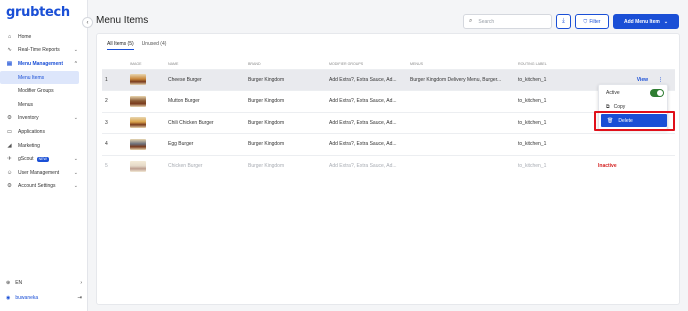 This screenshot has height=311, width=688. What do you see at coordinates (39, 50) in the screenshot?
I see `sidebar-item-label: Real-Time Reports` at bounding box center [39, 50].